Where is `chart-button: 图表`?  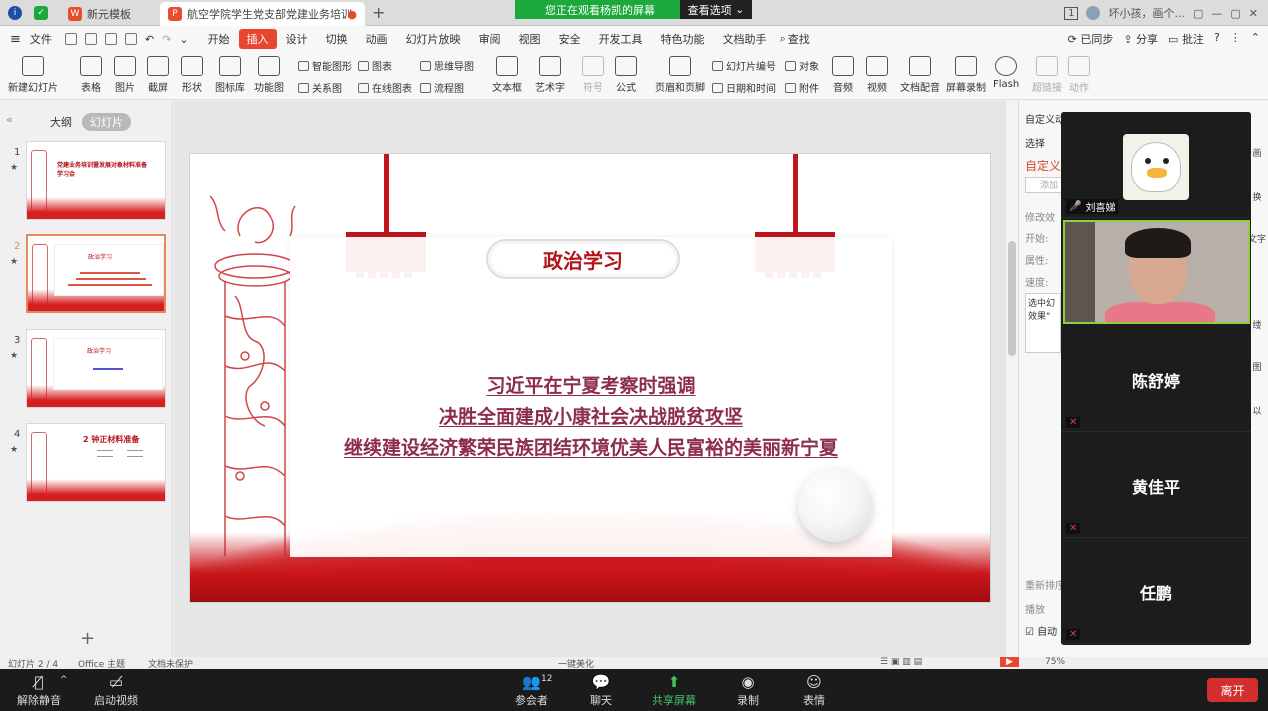 chart-button: 图表 is located at coordinates (375, 65).